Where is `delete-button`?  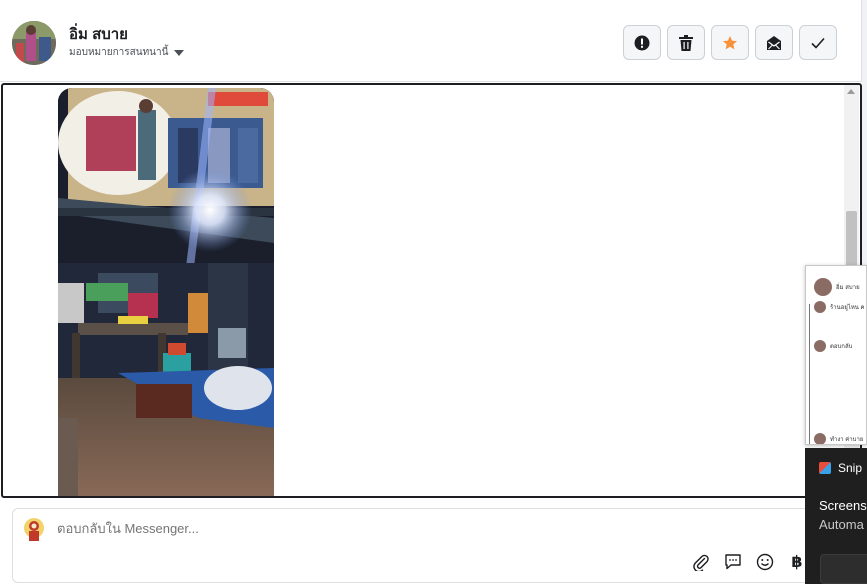
delete-button is located at coordinates (686, 42).